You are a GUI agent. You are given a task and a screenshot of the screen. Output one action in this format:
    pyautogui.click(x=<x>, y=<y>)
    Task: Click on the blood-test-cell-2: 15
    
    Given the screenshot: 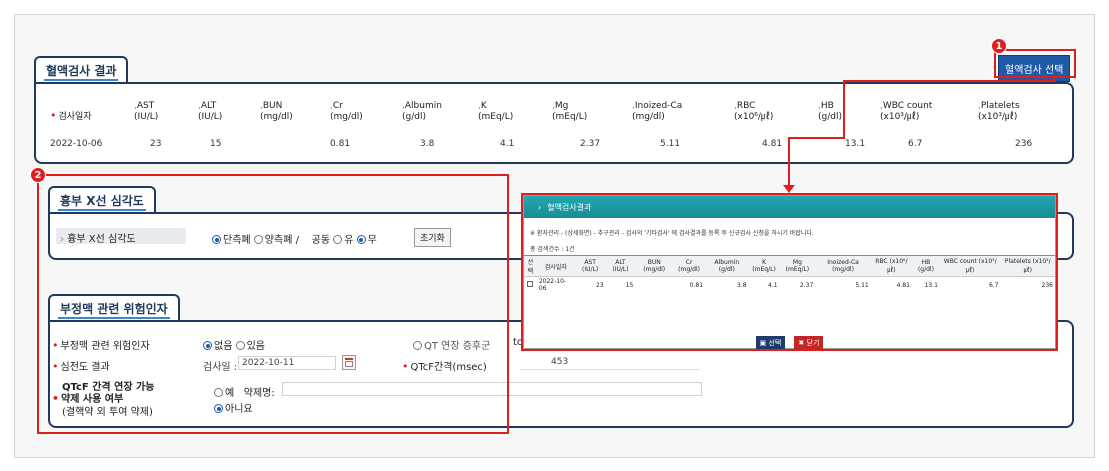 What is the action you would take?
    pyautogui.click(x=216, y=144)
    